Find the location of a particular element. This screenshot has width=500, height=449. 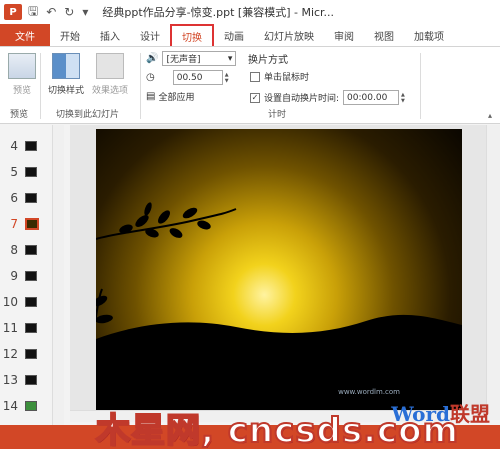

clock-icon: ◷ is located at coordinates (150, 77).